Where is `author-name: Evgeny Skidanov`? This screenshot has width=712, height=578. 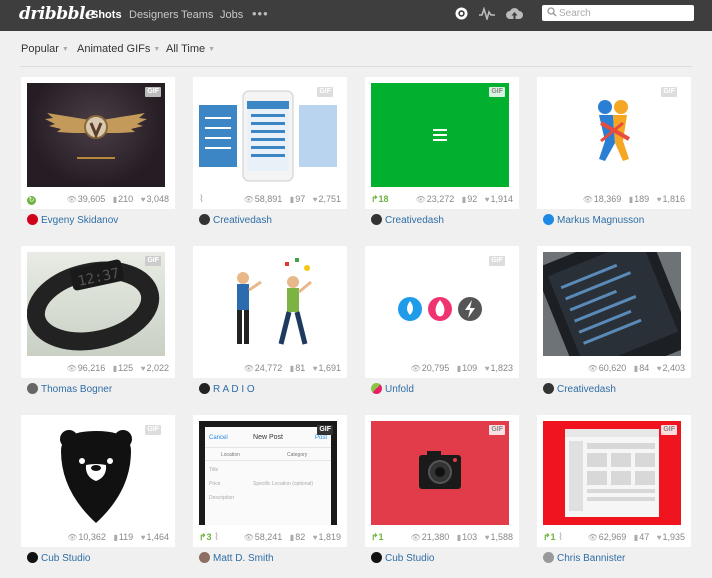 author-name: Evgeny Skidanov is located at coordinates (79, 220).